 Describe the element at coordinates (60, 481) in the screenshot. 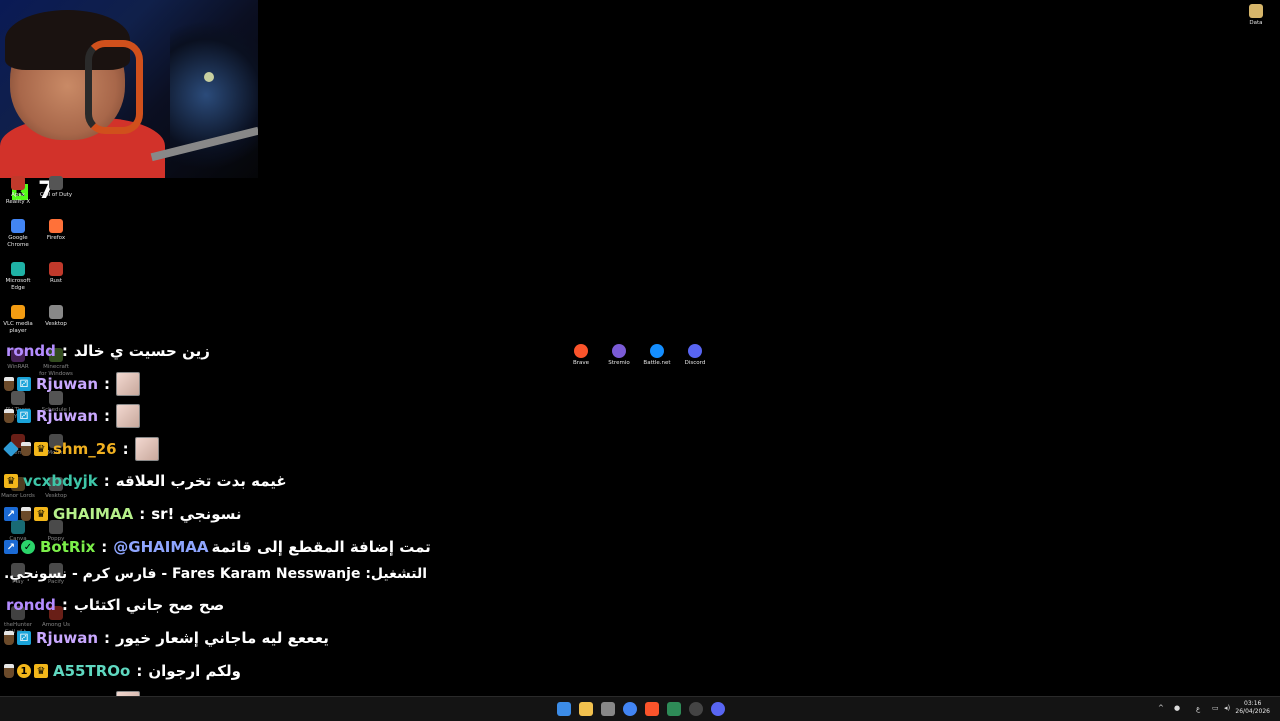

I see `chat-username: vcxbdyjk` at that location.